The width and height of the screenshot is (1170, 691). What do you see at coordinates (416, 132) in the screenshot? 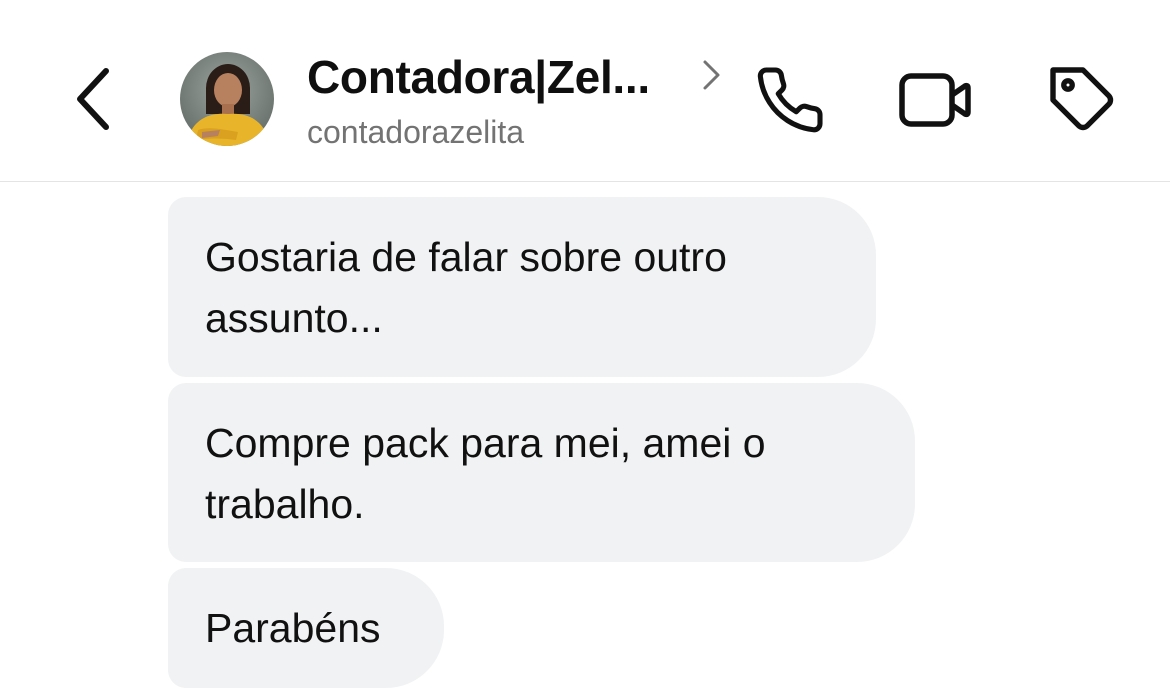
I see `contact-handle: contadorazelita` at bounding box center [416, 132].